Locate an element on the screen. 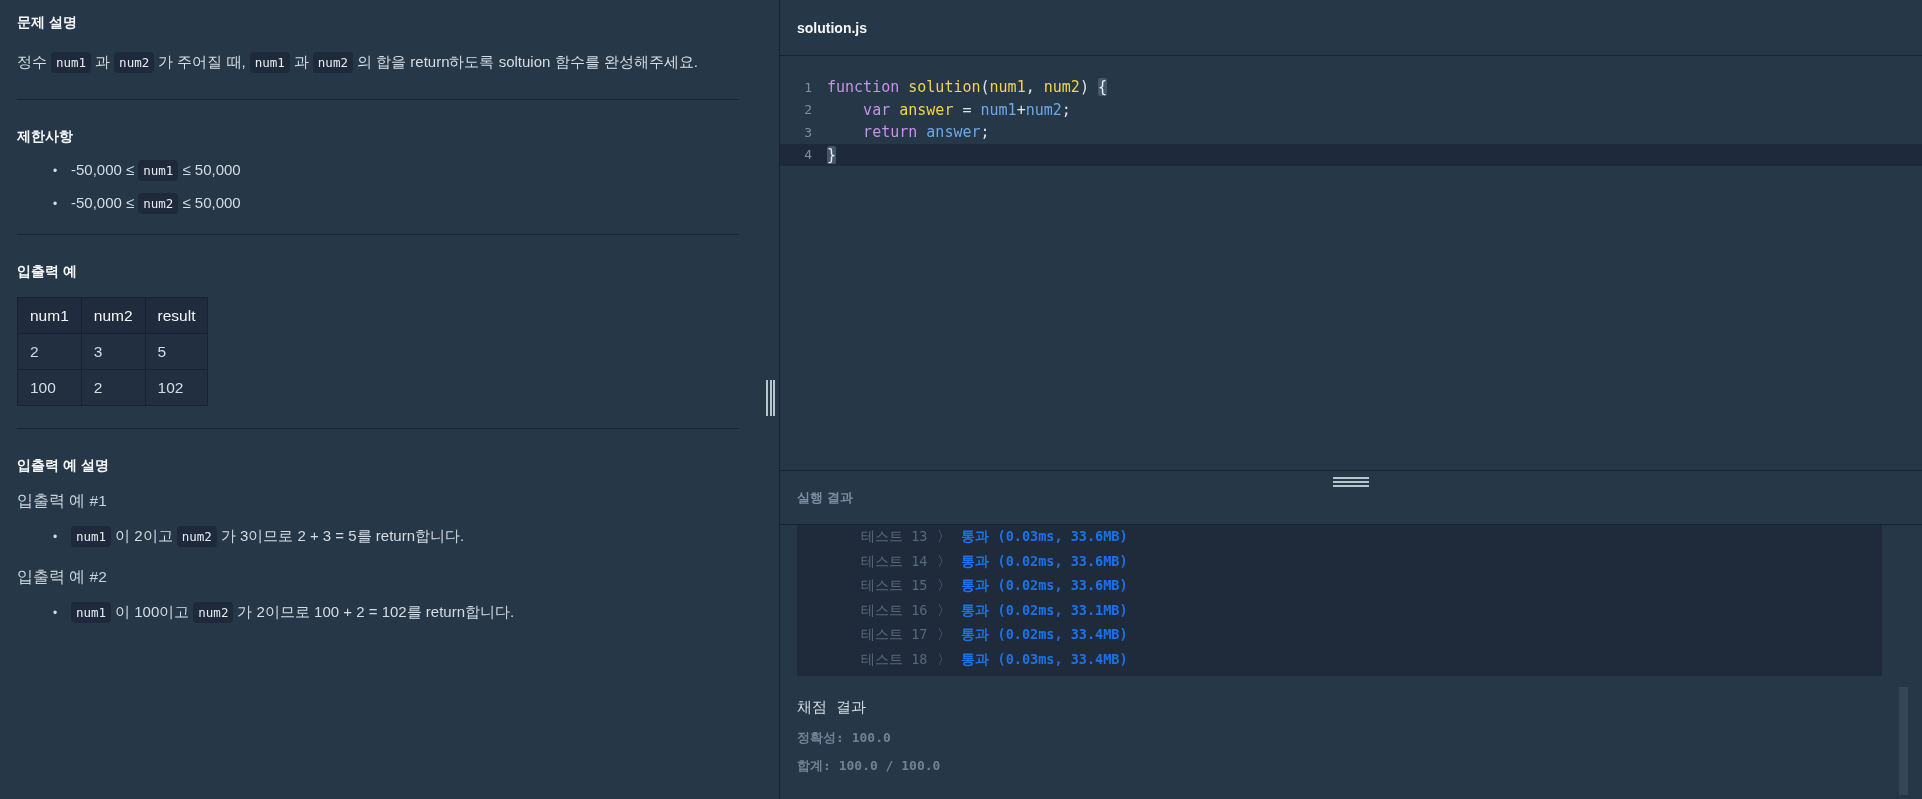 The height and width of the screenshot is (799, 1922). table-header: result is located at coordinates (176, 315).